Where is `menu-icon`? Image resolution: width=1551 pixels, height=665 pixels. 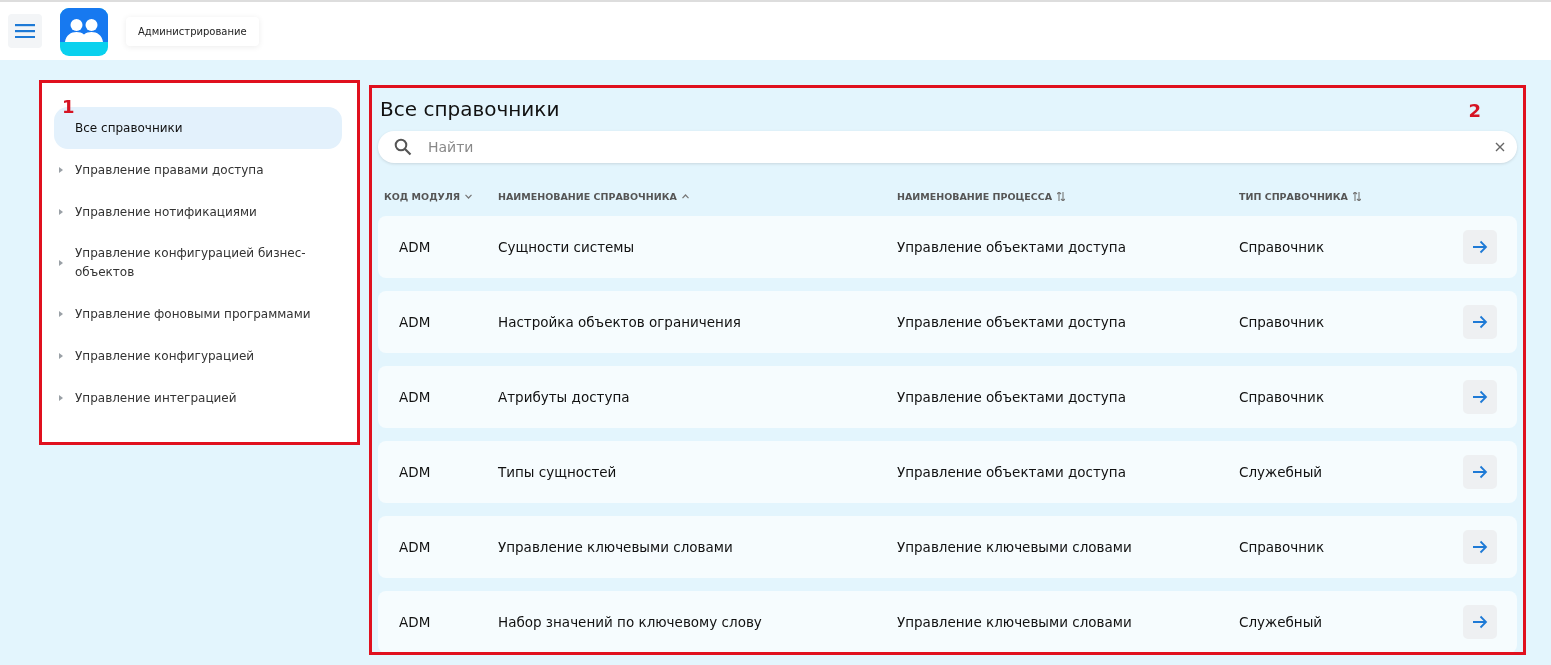
menu-icon is located at coordinates (25, 31).